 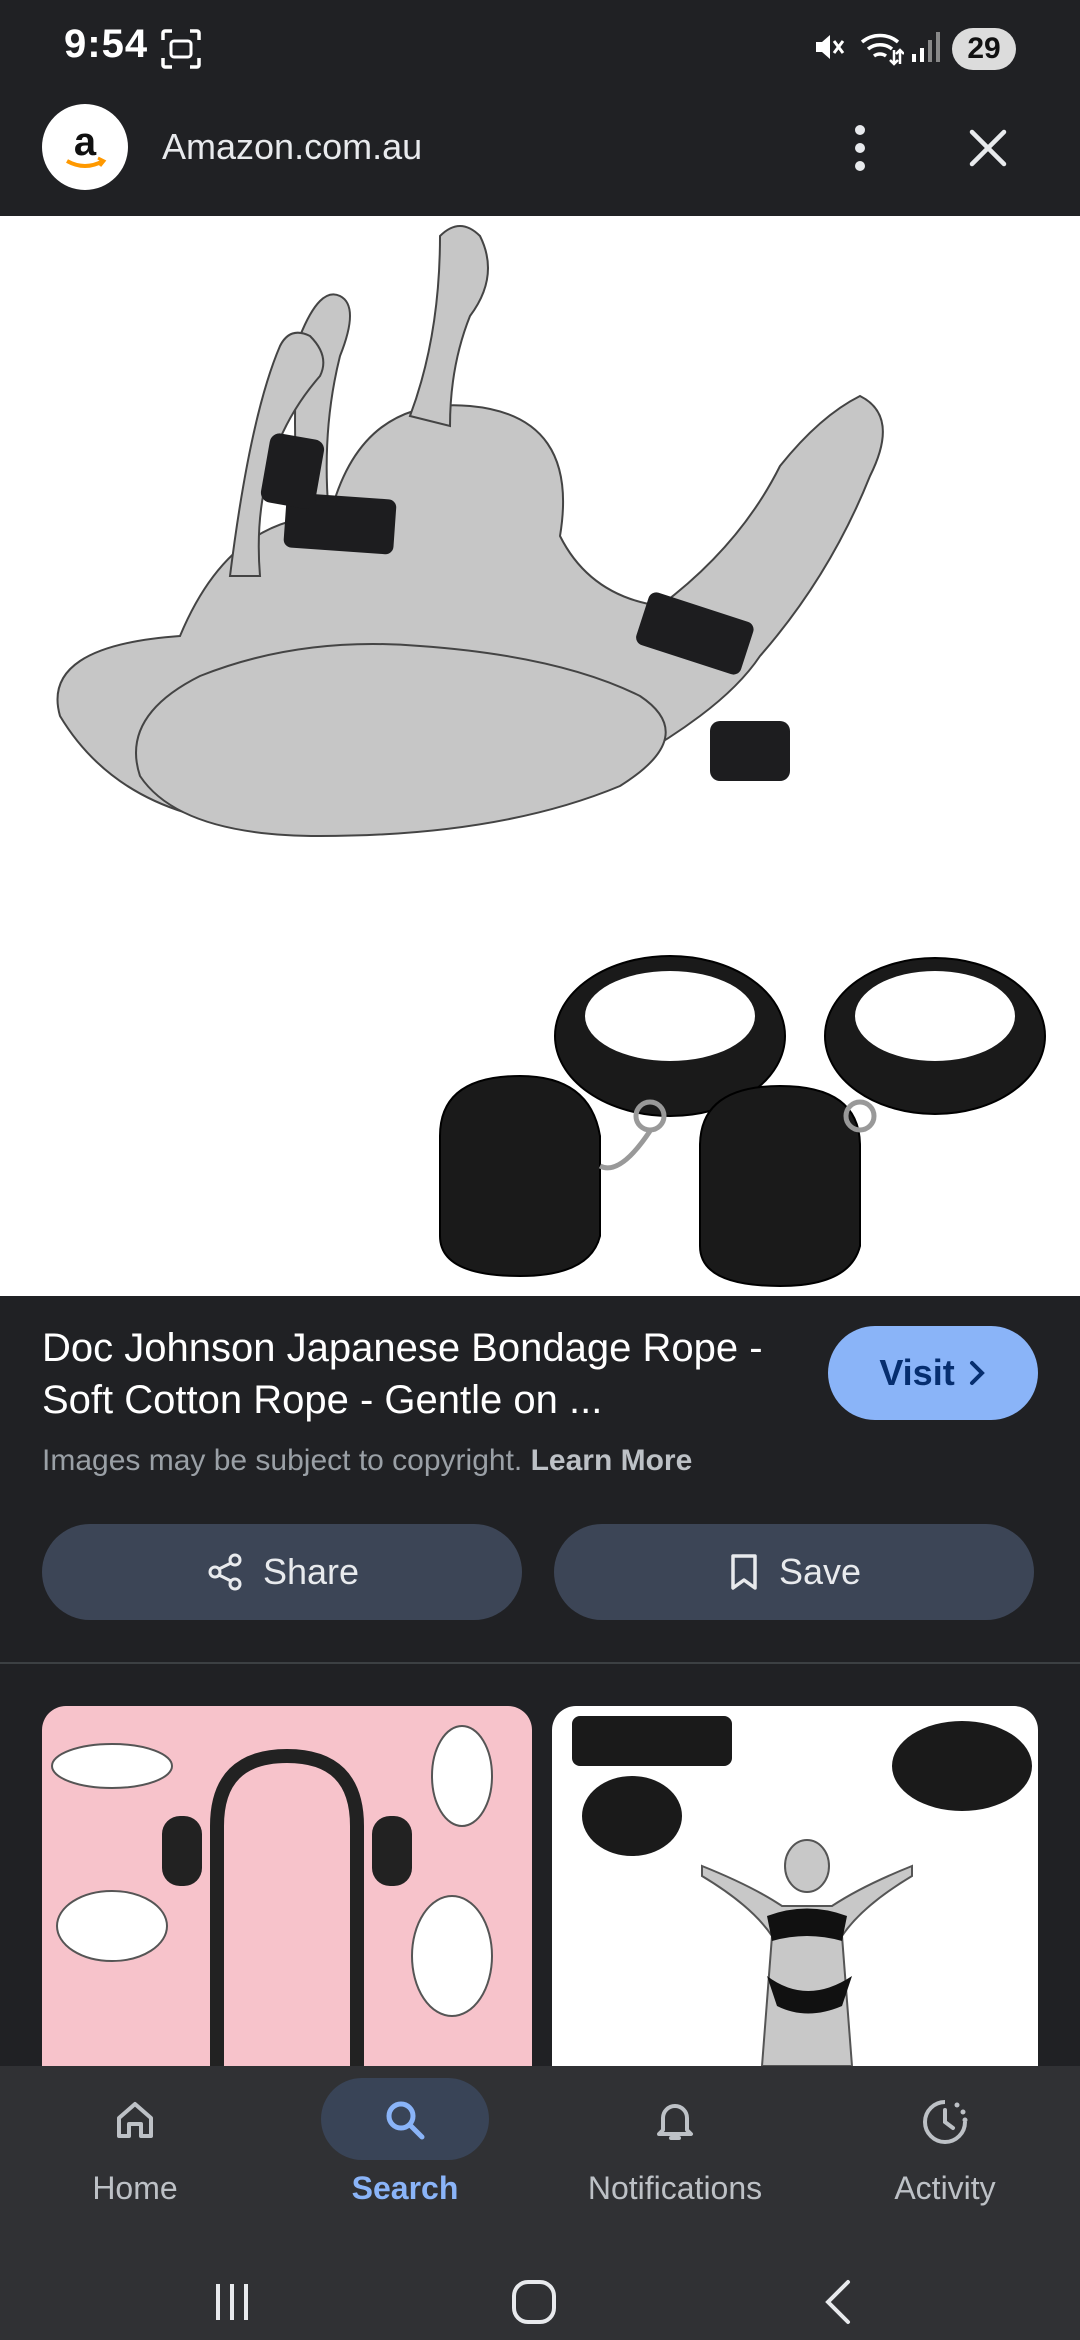 What do you see at coordinates (840, 2302) in the screenshot?
I see `back-icon` at bounding box center [840, 2302].